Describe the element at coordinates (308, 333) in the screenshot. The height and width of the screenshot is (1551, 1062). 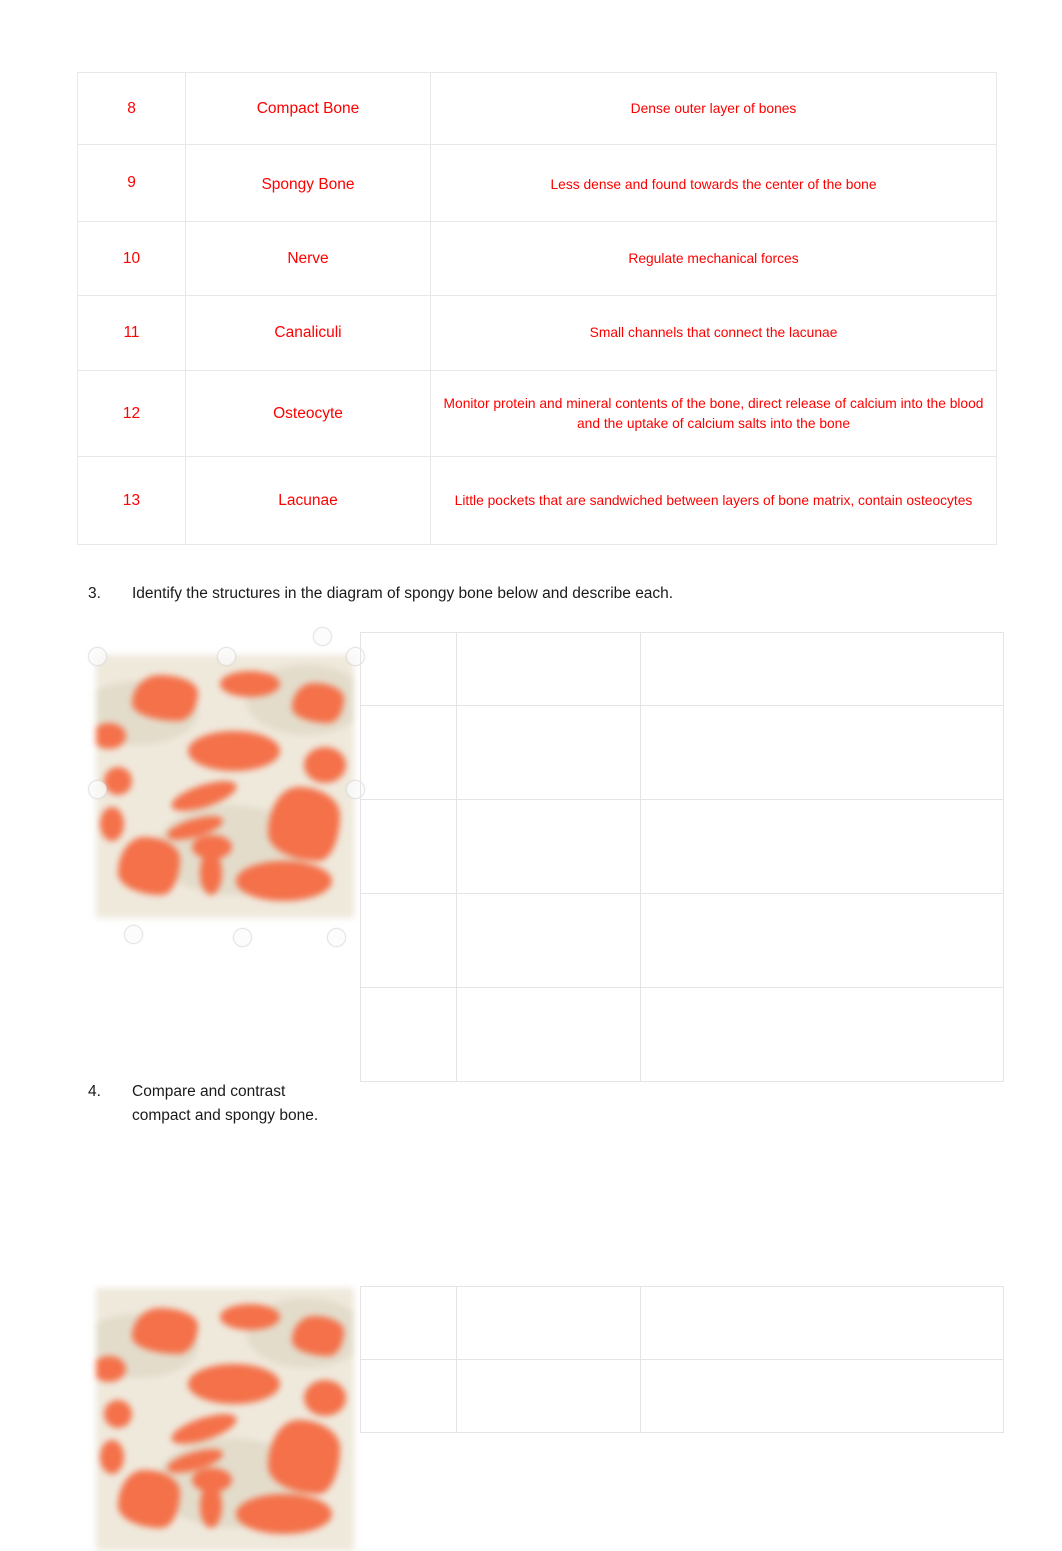
I see `term-name-cell: Canaliculi` at that location.